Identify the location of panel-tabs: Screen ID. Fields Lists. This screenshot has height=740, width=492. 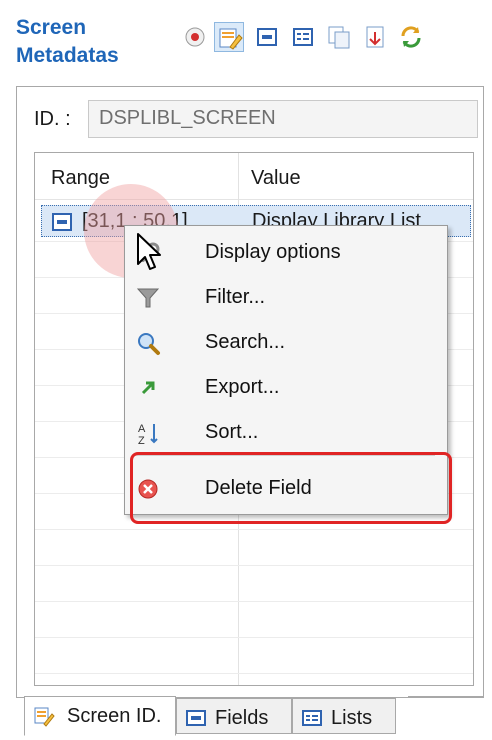
(250, 718).